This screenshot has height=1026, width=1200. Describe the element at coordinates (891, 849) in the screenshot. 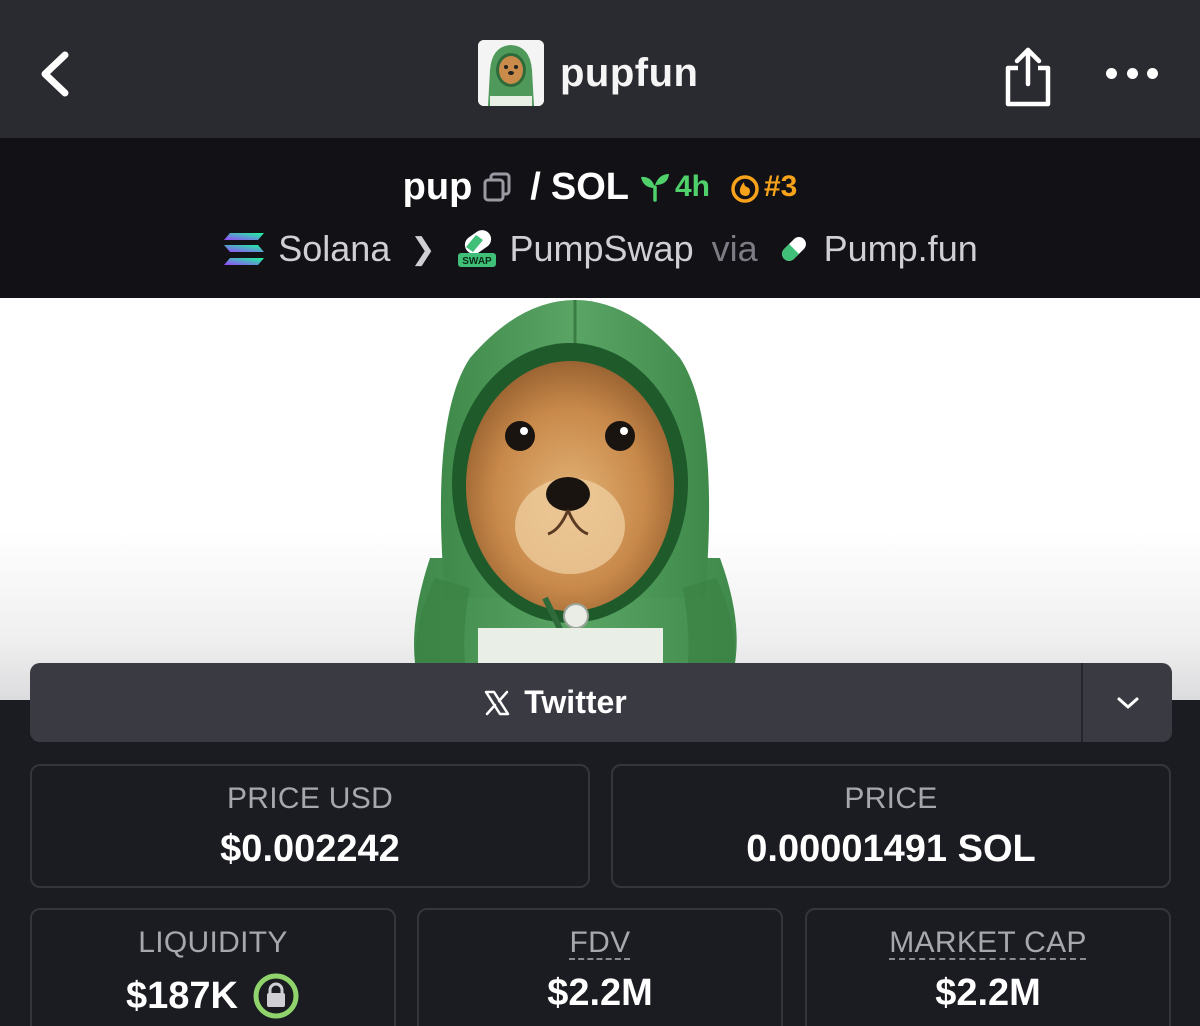

I see `price-native-value: 0.00001491 SOL` at that location.